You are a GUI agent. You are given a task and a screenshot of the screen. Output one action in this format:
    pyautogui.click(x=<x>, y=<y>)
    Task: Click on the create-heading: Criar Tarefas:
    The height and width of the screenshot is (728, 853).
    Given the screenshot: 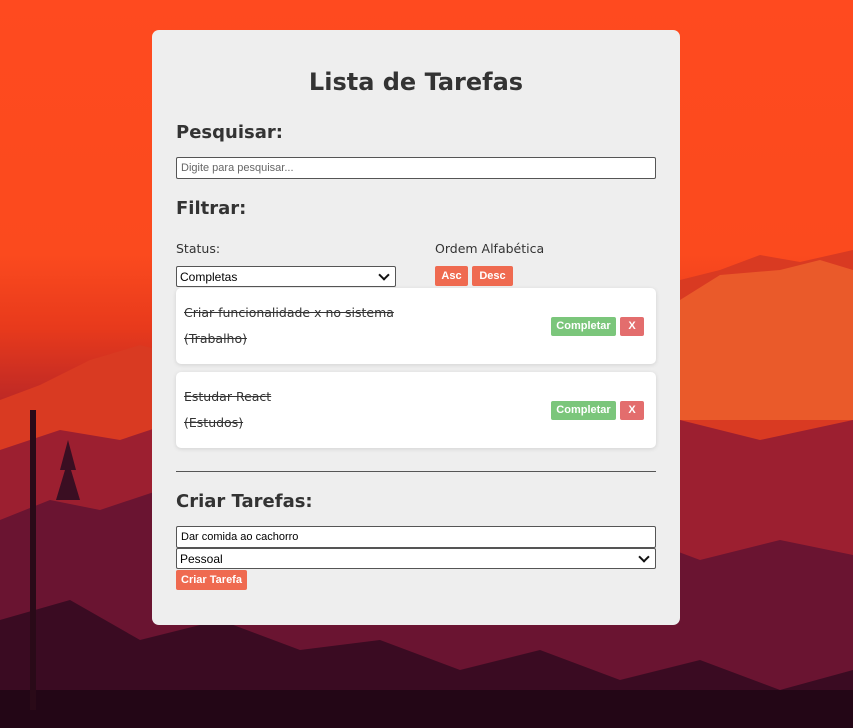 What is the action you would take?
    pyautogui.click(x=244, y=501)
    